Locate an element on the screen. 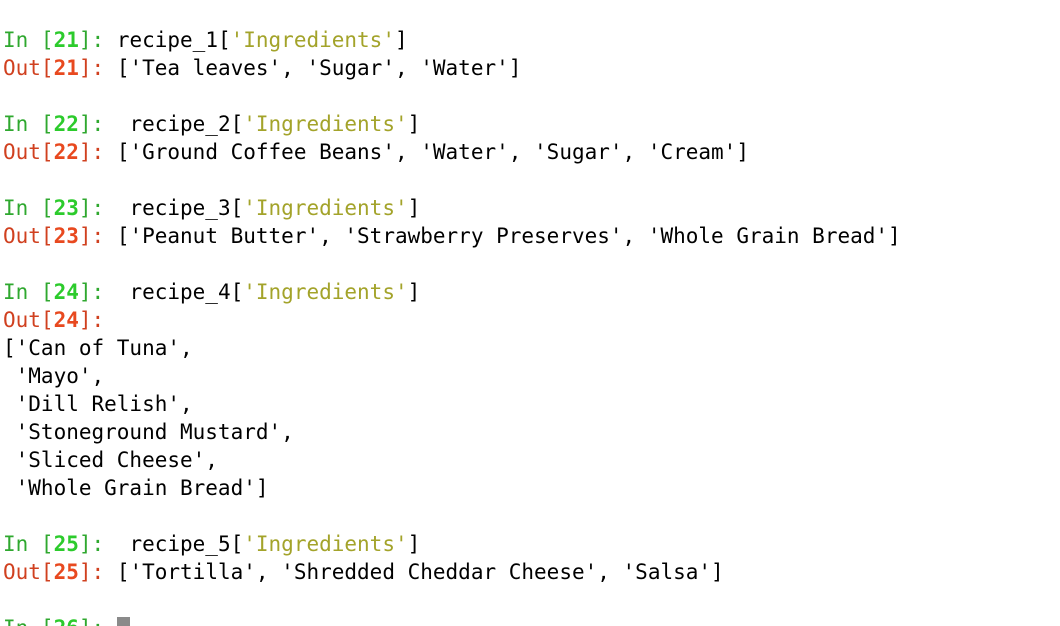  in-prompt-number: 21 is located at coordinates (66, 40).